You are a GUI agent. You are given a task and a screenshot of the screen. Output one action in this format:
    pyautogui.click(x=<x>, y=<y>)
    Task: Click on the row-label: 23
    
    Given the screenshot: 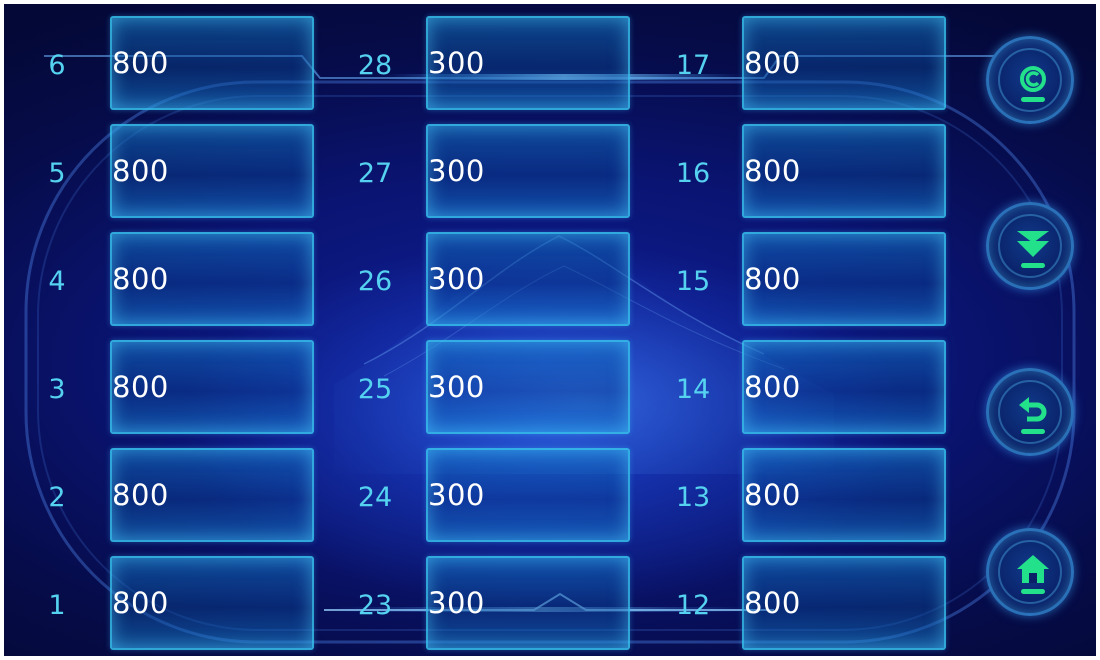 What is the action you would take?
    pyautogui.click(x=375, y=605)
    